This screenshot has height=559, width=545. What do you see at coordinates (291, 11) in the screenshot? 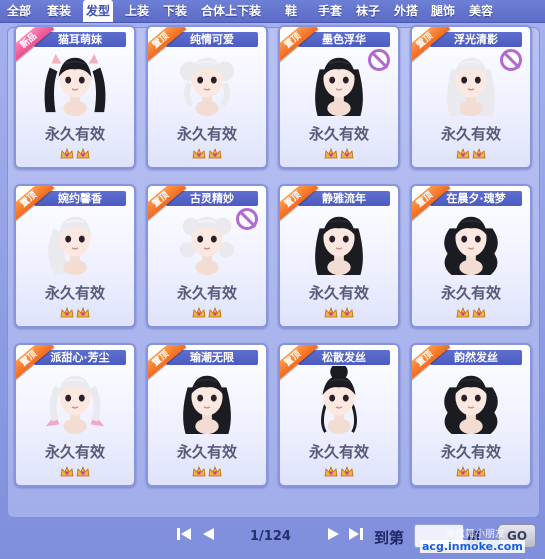
I see `tab-6: 鞋` at bounding box center [291, 11].